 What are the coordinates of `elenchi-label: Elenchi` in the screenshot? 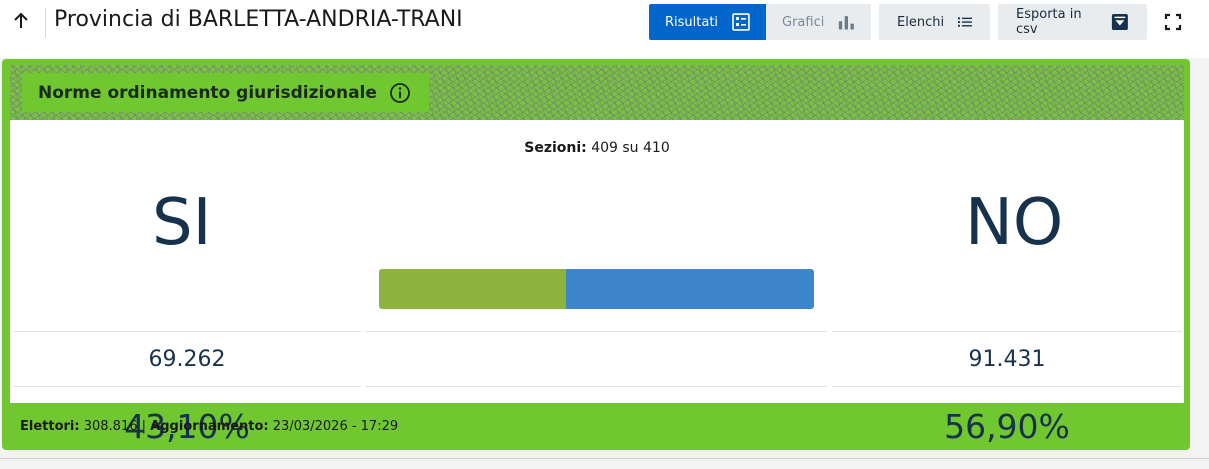 It's located at (921, 22).